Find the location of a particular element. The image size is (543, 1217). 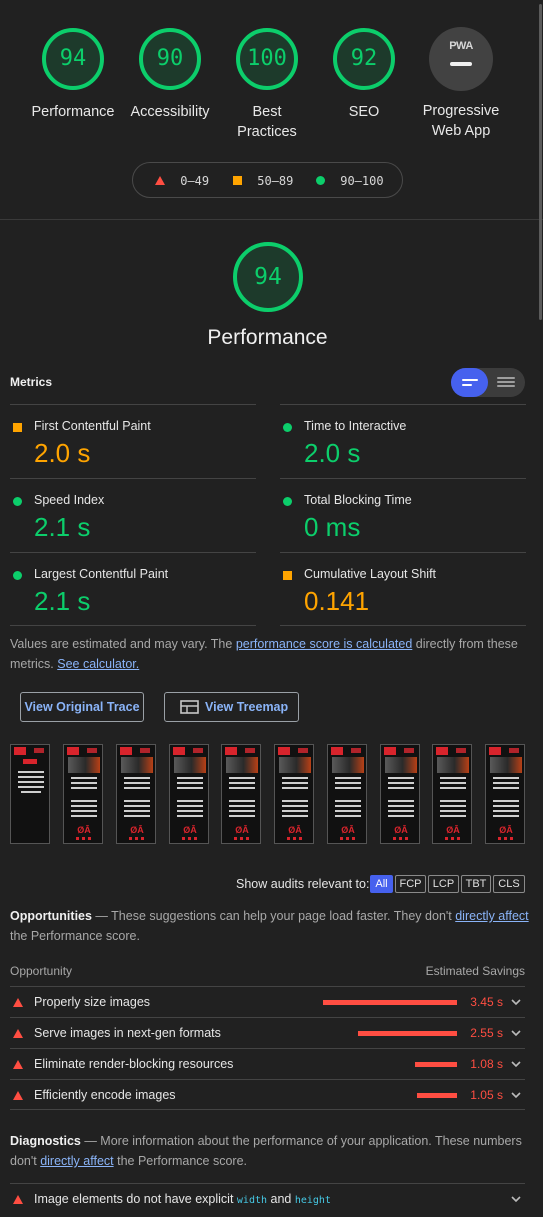

pwa-icon: PWA is located at coordinates (461, 59).